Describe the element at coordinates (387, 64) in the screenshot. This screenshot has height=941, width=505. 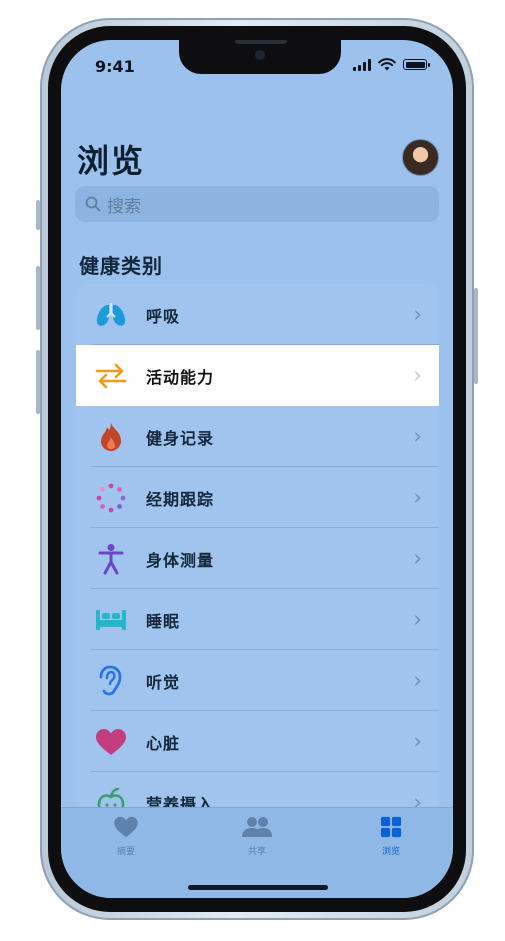
I see `wifi-icon` at that location.